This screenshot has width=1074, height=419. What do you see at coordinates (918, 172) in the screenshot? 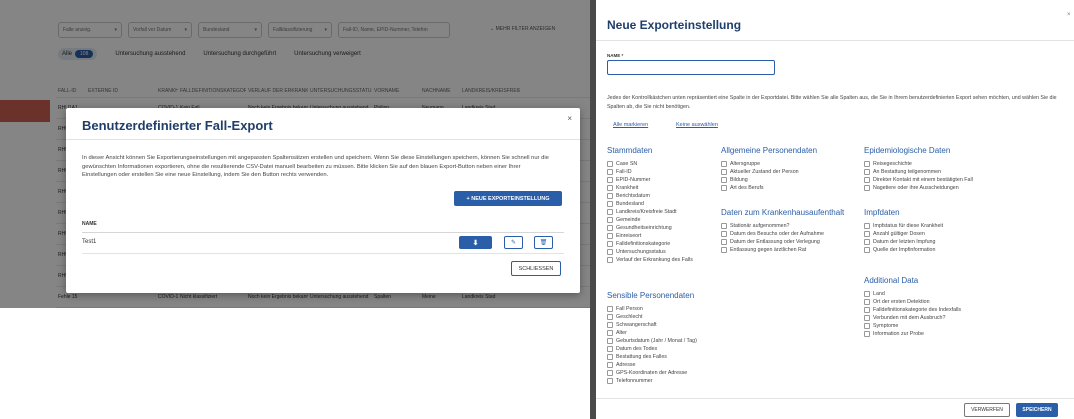
I see `column-checkbox: An Bestattung teilgenommen` at bounding box center [918, 172].